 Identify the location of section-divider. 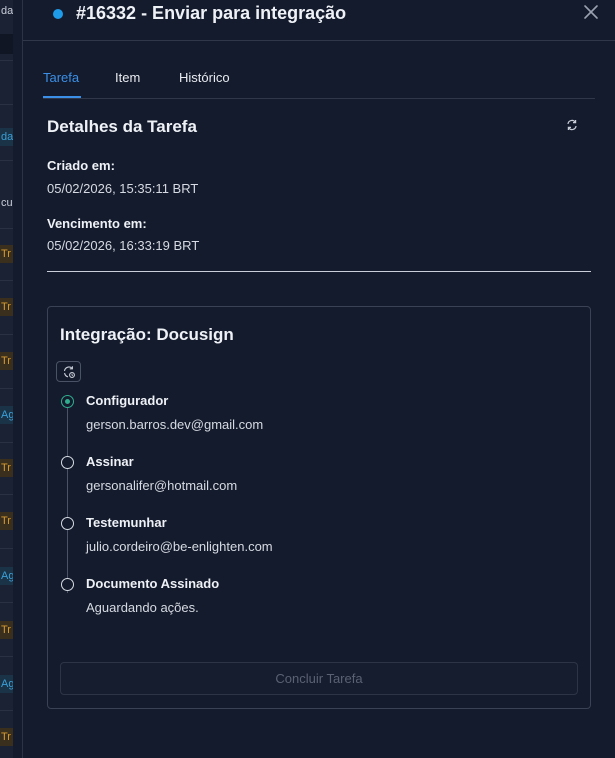
(319, 271).